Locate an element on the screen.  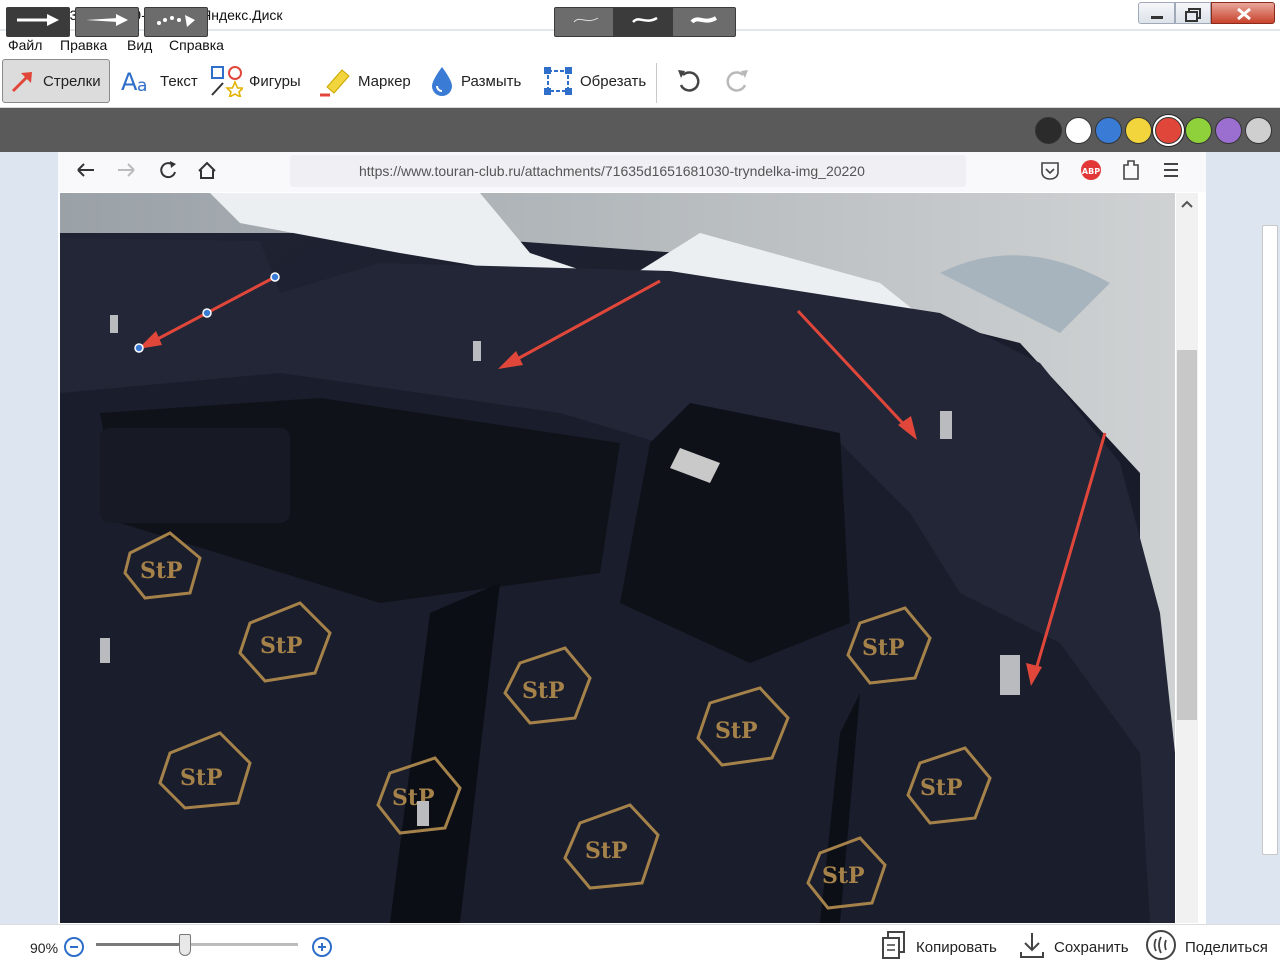
arrow-style-dotted-button is located at coordinates (176, 22).